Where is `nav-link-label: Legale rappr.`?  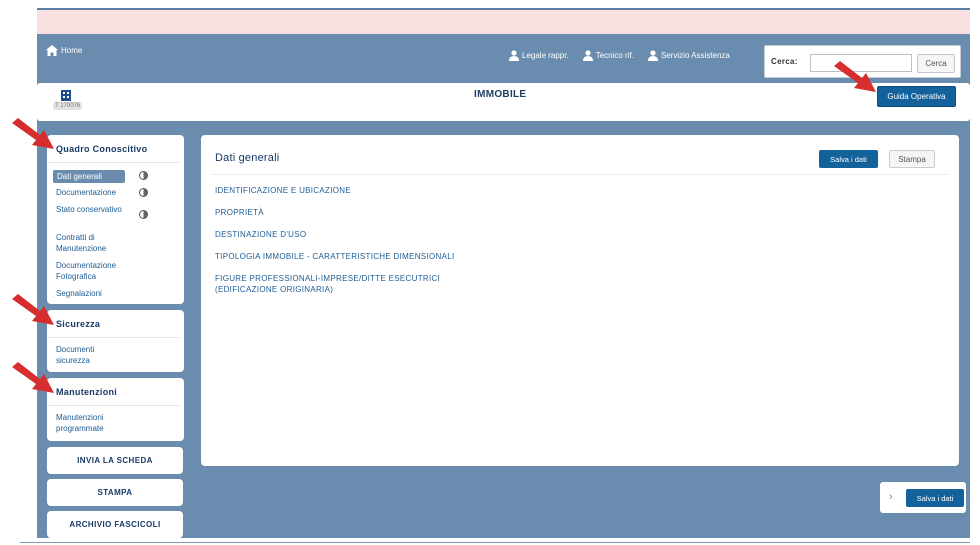
nav-link-label: Legale rappr. is located at coordinates (545, 55).